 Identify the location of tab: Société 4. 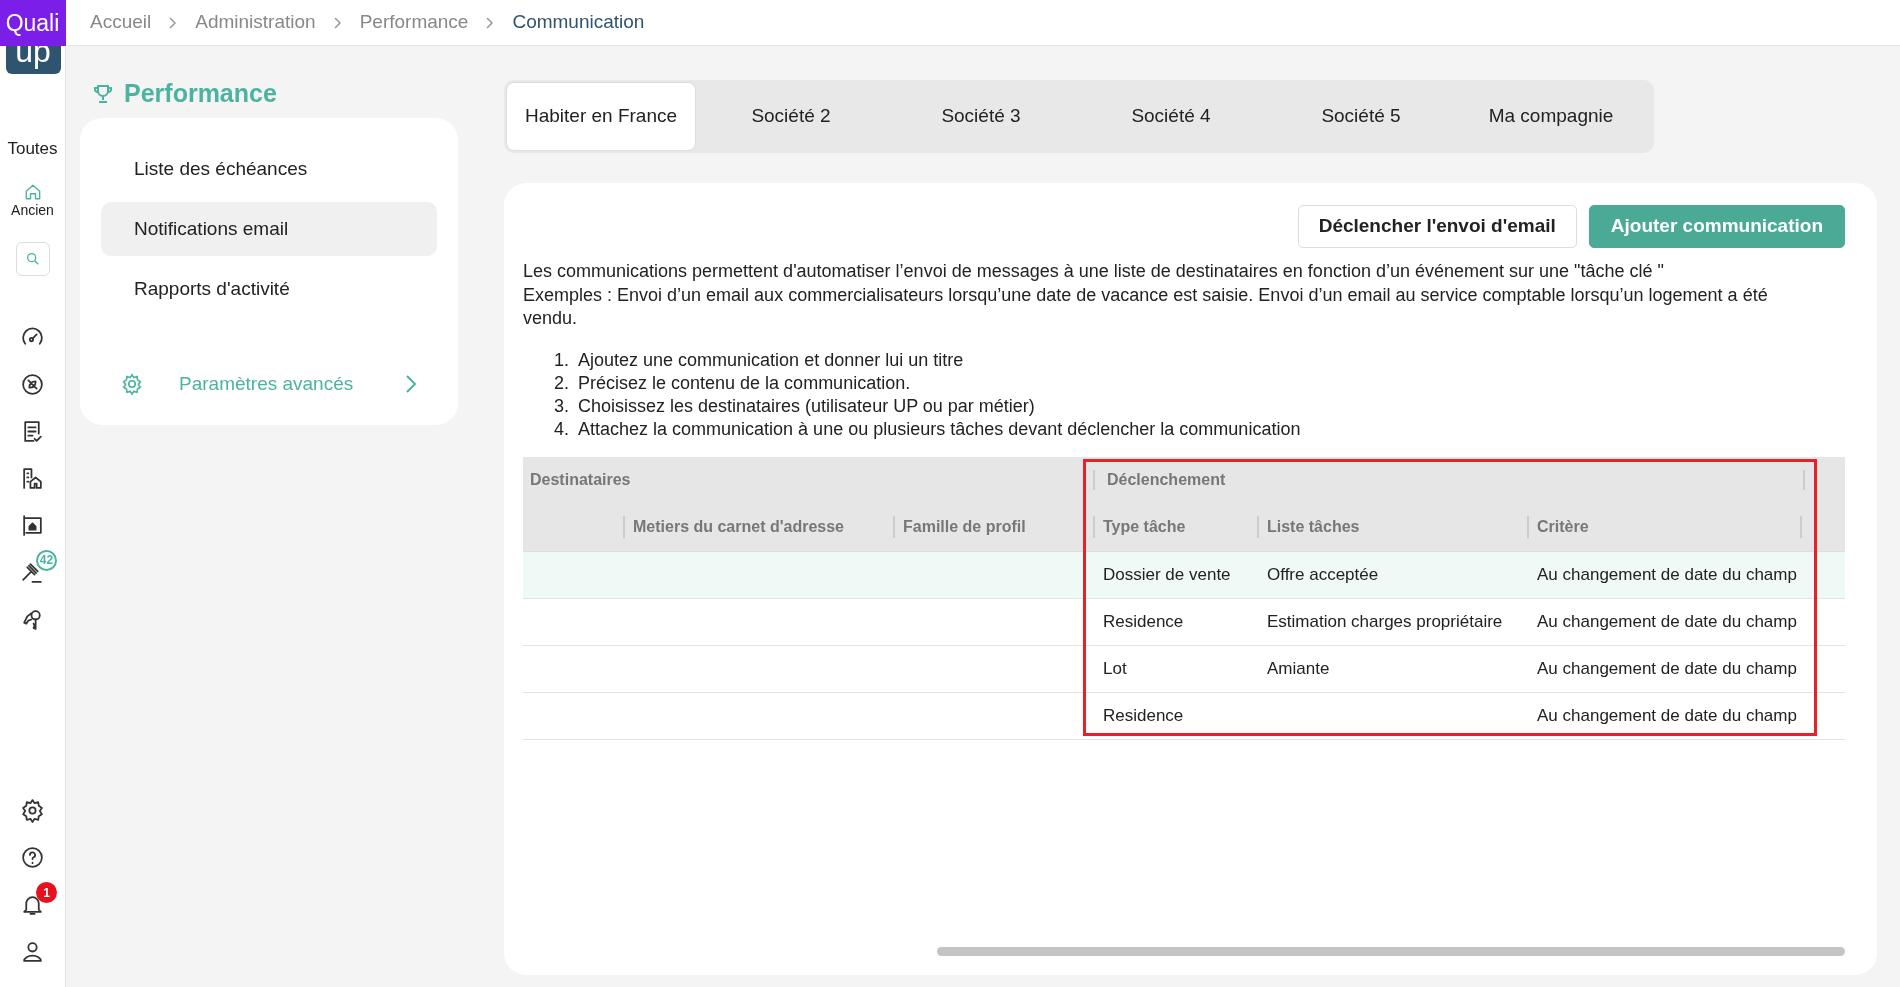
(1171, 116).